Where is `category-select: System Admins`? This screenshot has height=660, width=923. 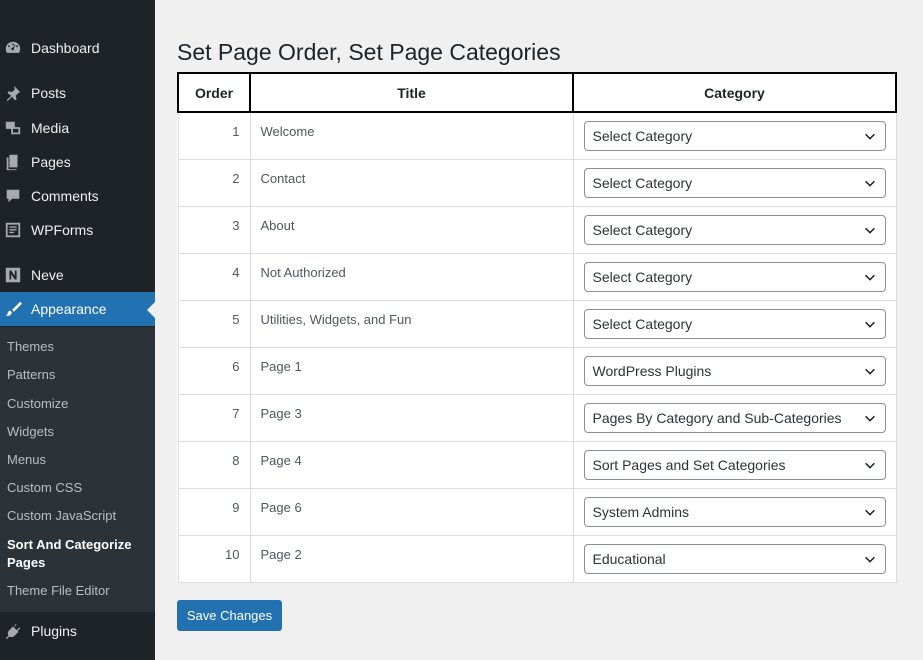 category-select: System Admins is located at coordinates (734, 511).